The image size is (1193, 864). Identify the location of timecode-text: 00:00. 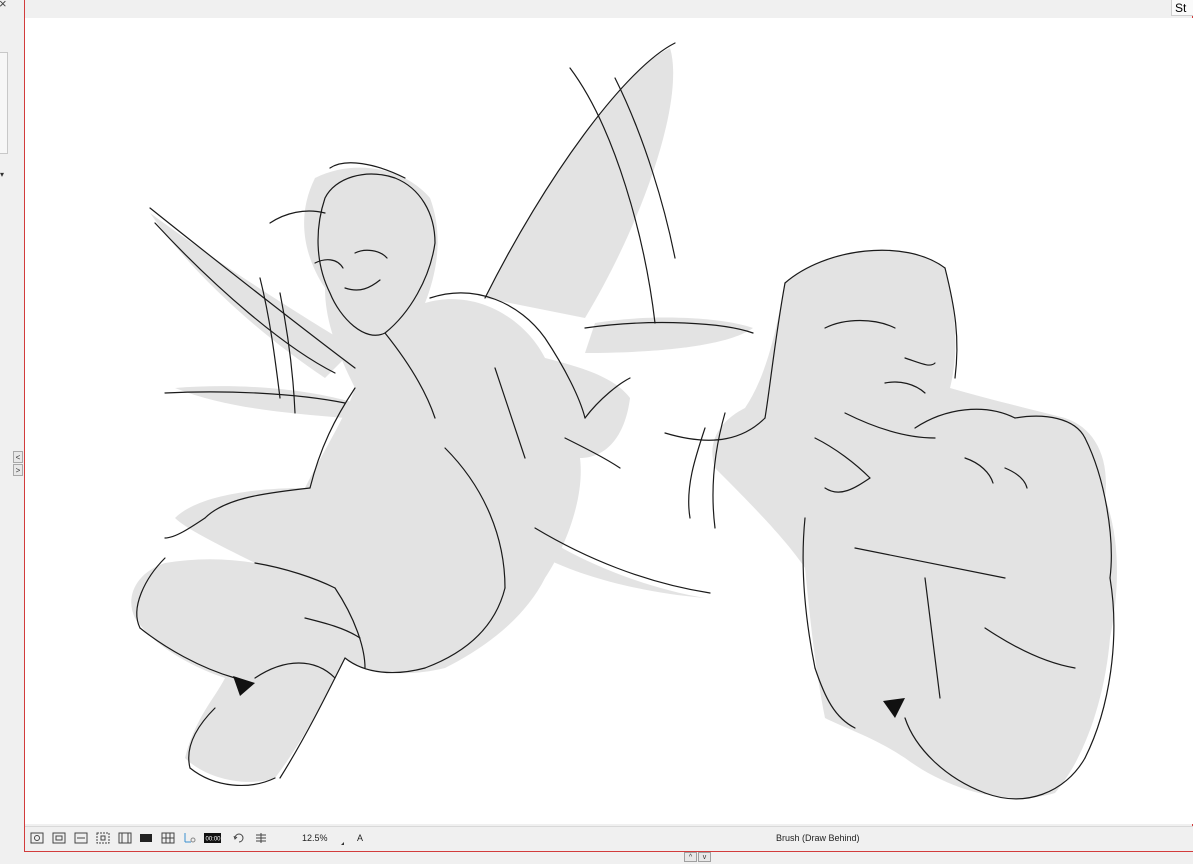
(214, 840).